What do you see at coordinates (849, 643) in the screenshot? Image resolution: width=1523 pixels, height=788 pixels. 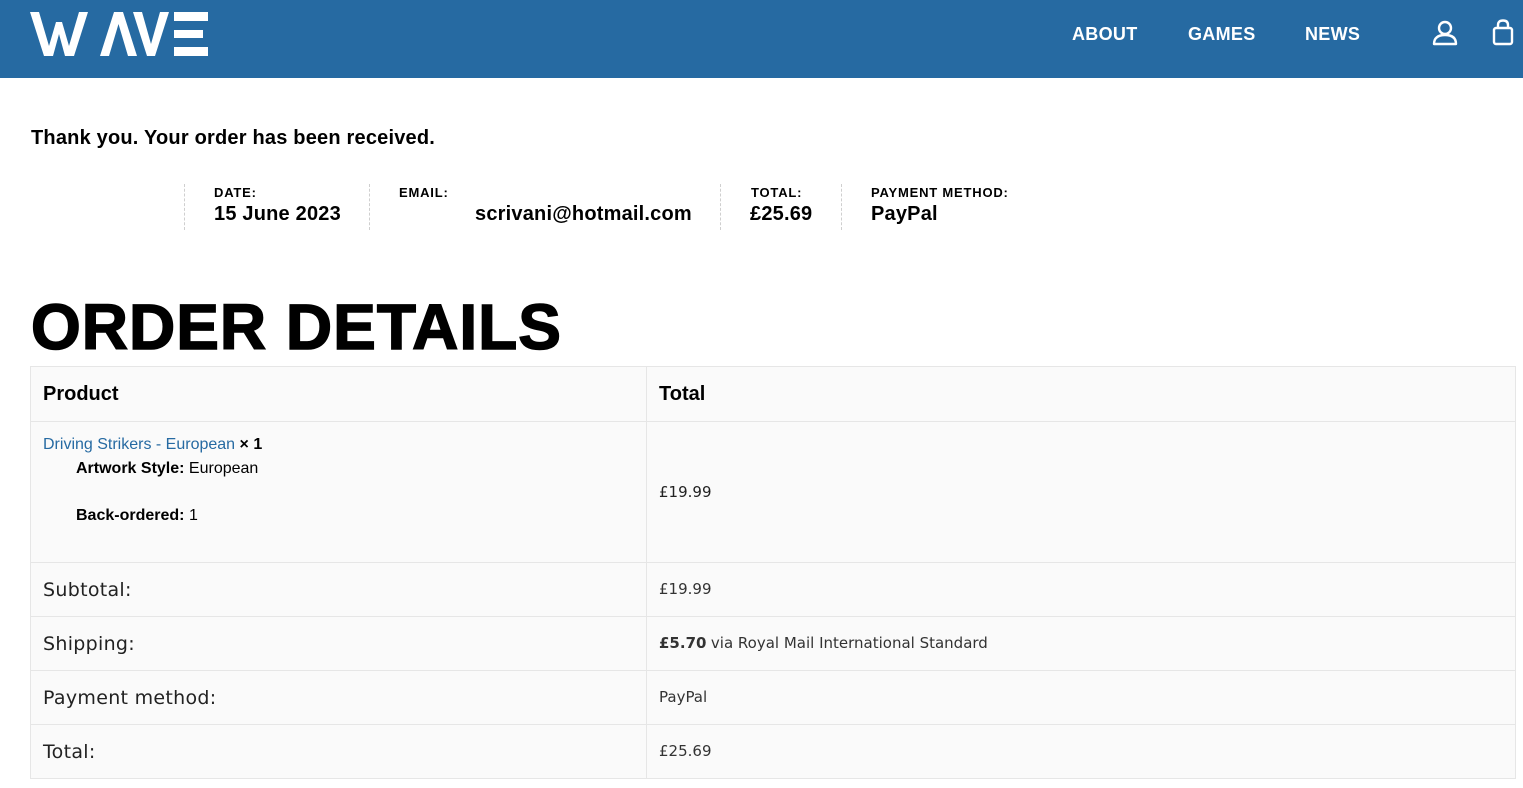 I see `shipping-method: via Royal Mail International Standard` at bounding box center [849, 643].